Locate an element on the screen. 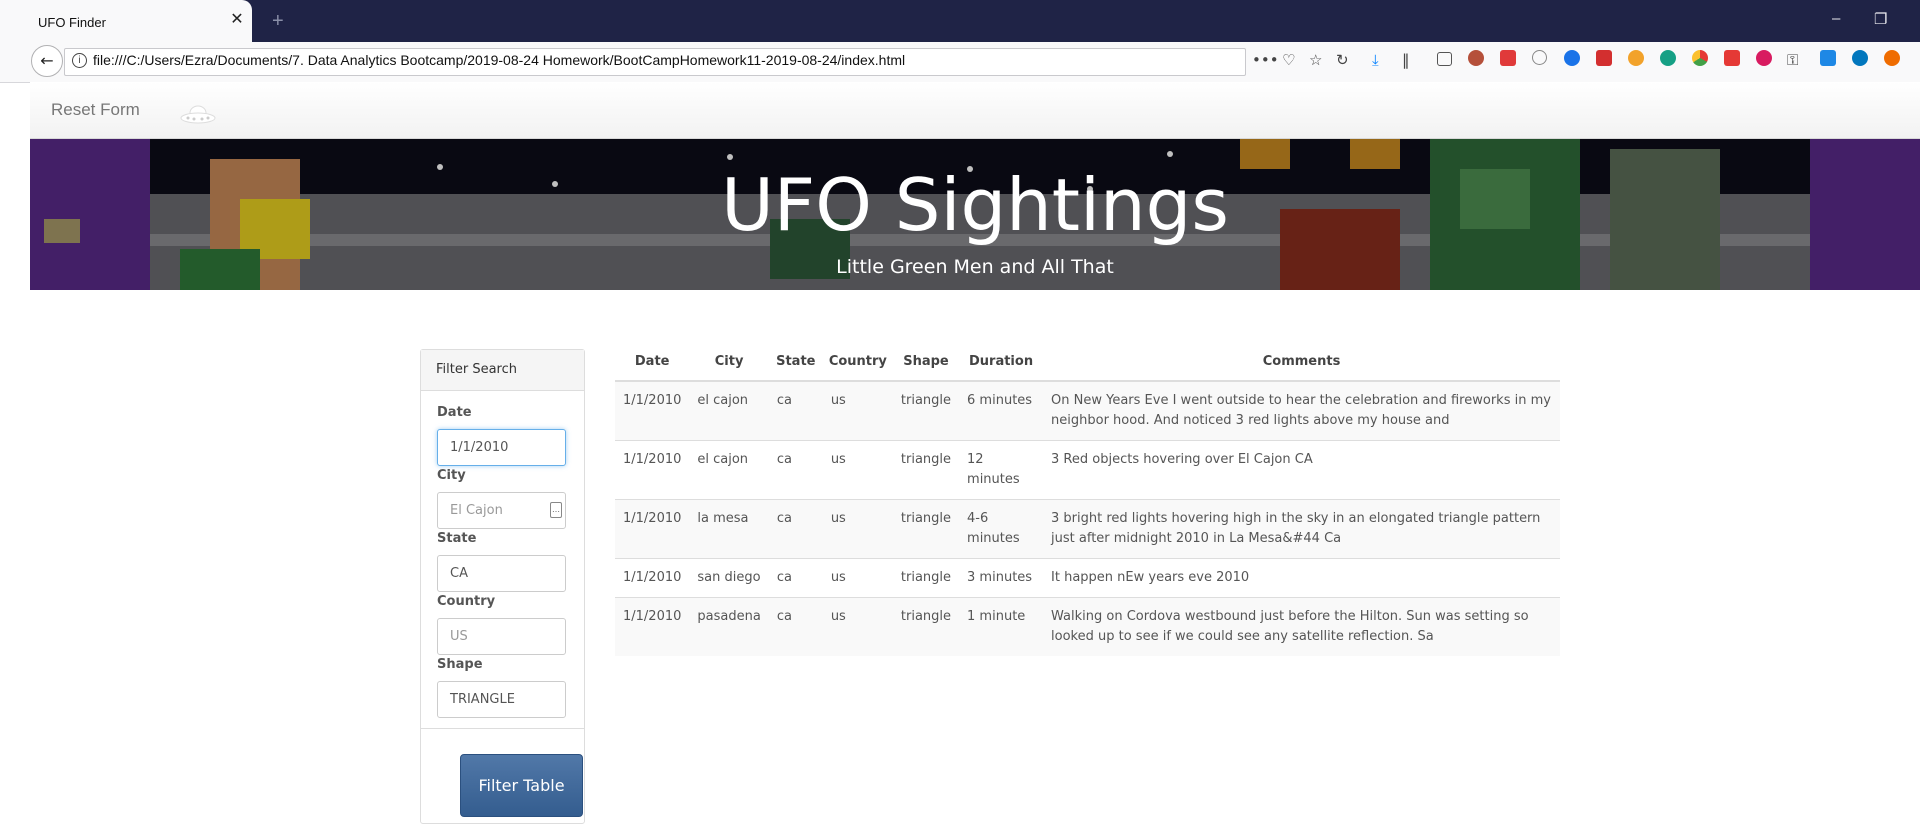 This screenshot has height=831, width=1920. download-icon: ⤓ is located at coordinates (1375, 60).